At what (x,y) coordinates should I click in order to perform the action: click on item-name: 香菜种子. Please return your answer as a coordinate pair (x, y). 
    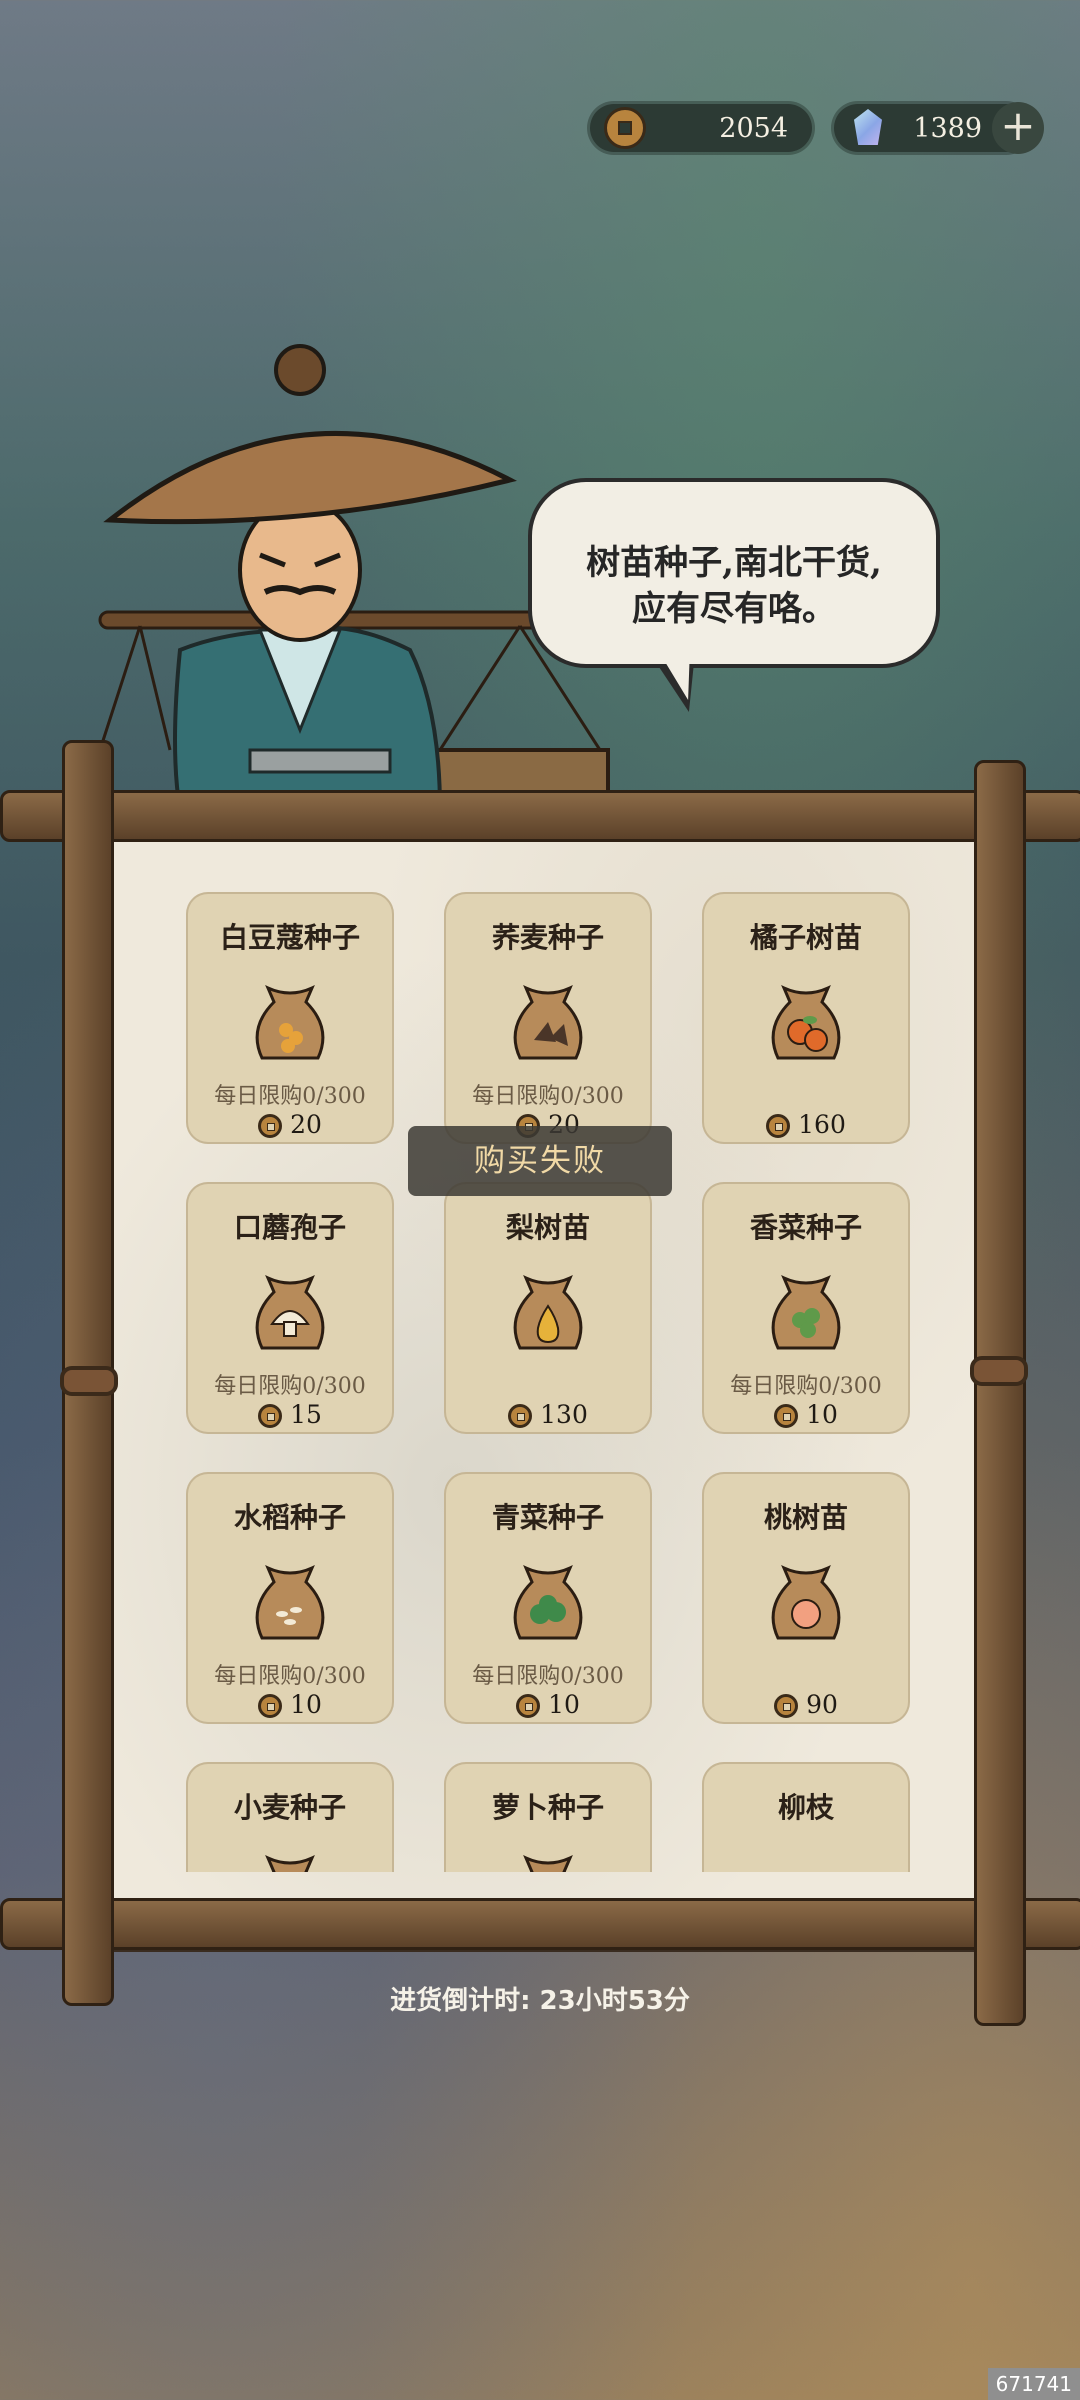
    Looking at the image, I should click on (805, 1227).